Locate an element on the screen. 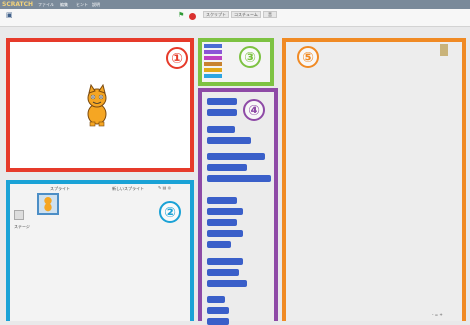  cat-thumbnail-icon is located at coordinates (48, 204).